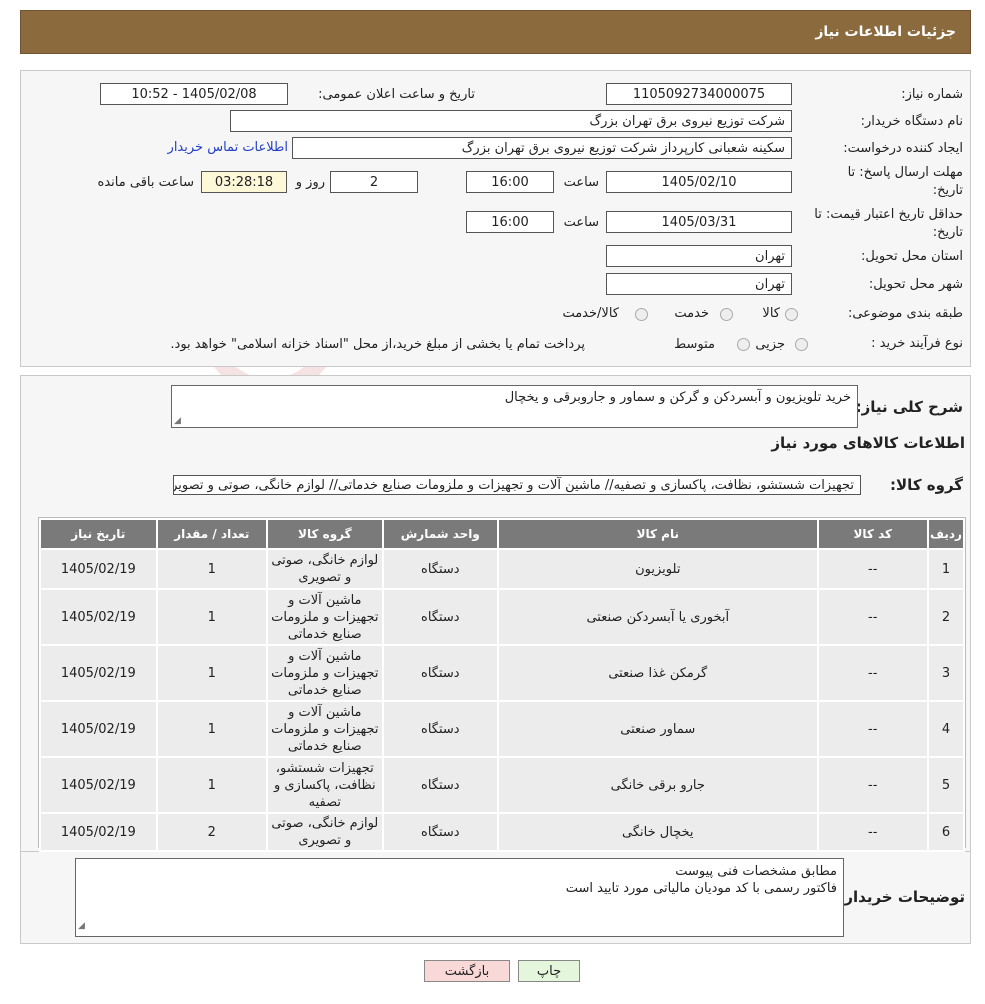  Describe the element at coordinates (658, 673) in the screenshot. I see `item-name: گرمکن غذا صنعتی` at that location.